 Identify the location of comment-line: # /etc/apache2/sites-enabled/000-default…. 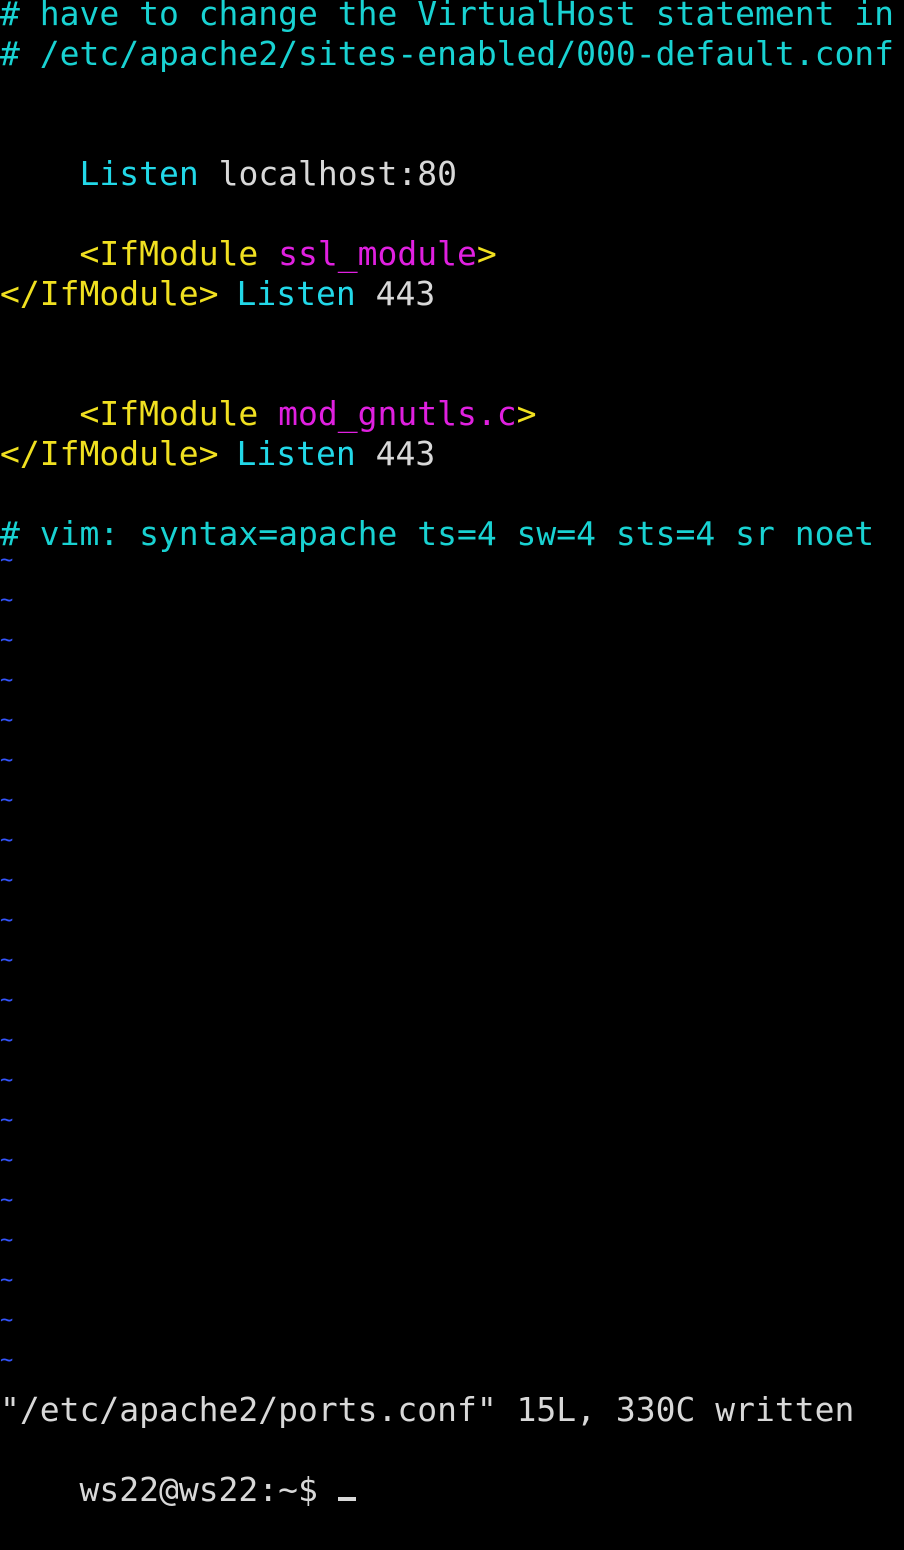
(447, 53).